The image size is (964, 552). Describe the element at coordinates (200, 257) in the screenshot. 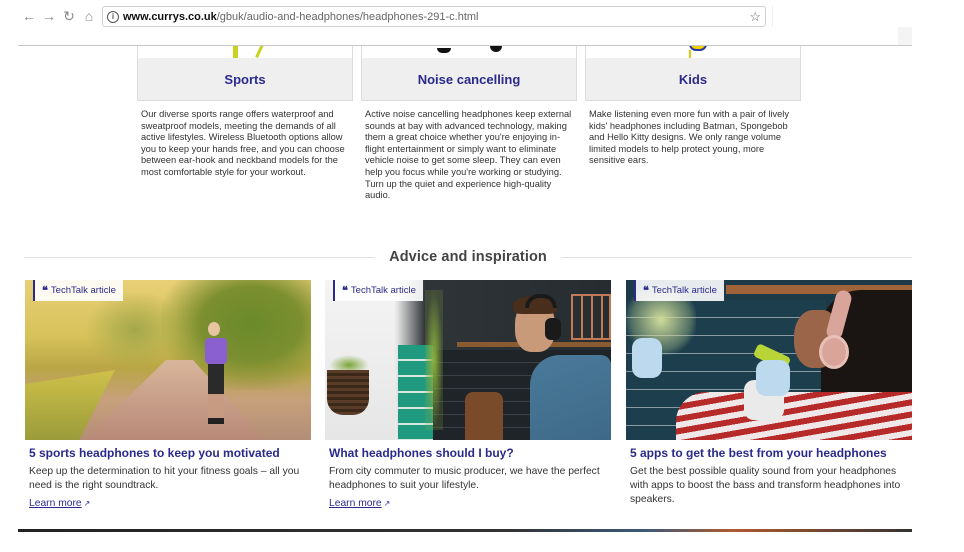

I see `divider-left` at that location.